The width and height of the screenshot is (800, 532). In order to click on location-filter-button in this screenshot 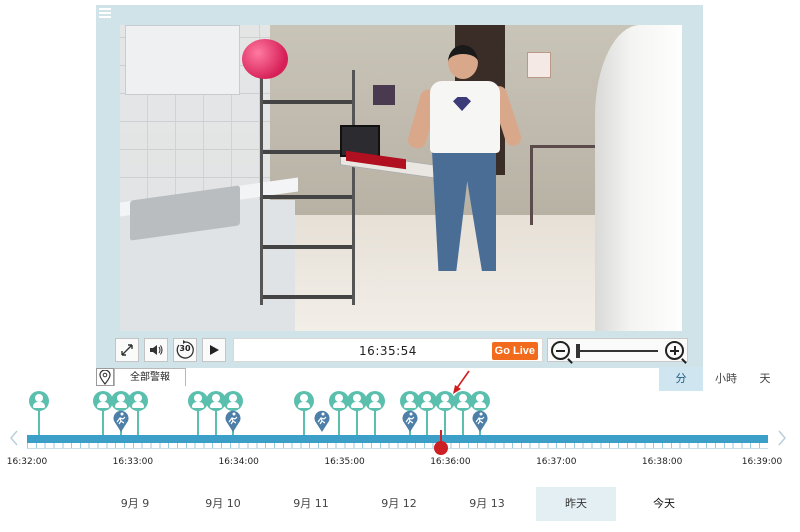, I will do `click(105, 377)`.